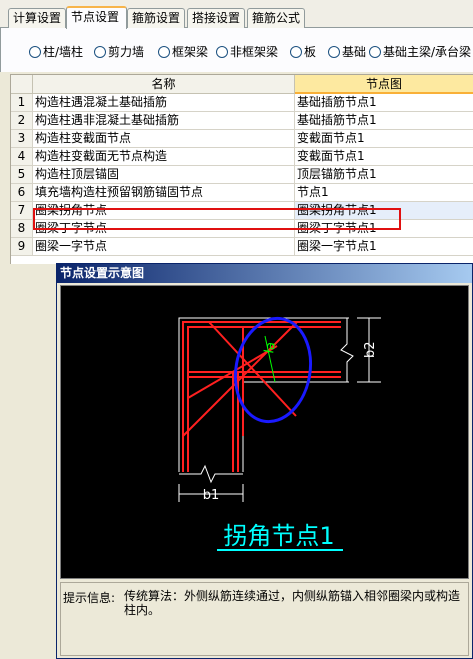 The image size is (473, 659). I want to click on row-number-cell: 4, so click(22, 157).